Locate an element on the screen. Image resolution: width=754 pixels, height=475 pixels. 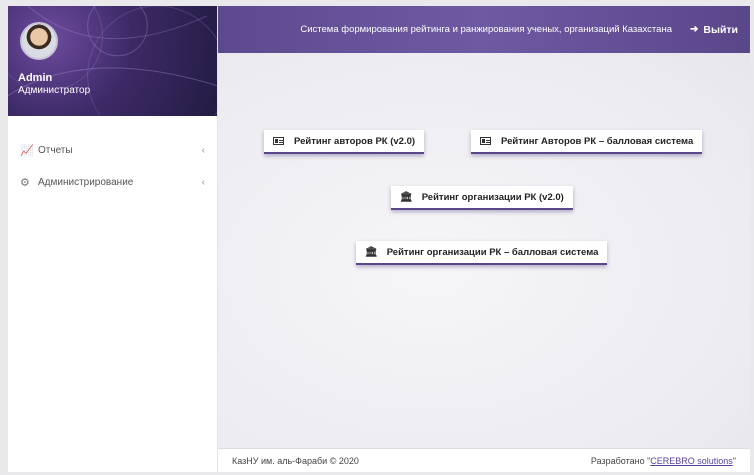
button-label: Рейтинг авторов РК (v2.0) is located at coordinates (355, 141).